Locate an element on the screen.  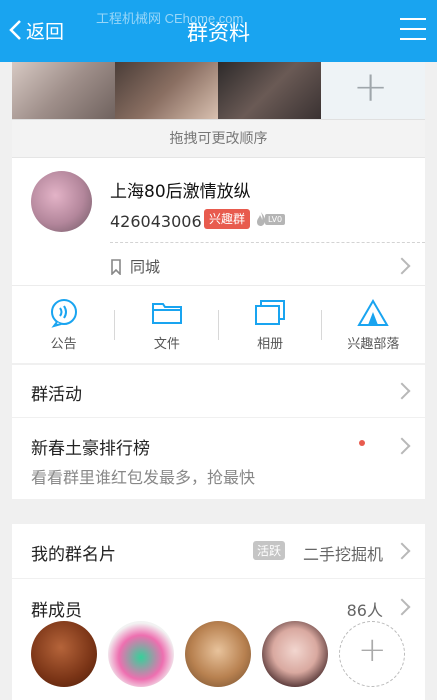
tool-files: 文件 is located at coordinates (167, 325).